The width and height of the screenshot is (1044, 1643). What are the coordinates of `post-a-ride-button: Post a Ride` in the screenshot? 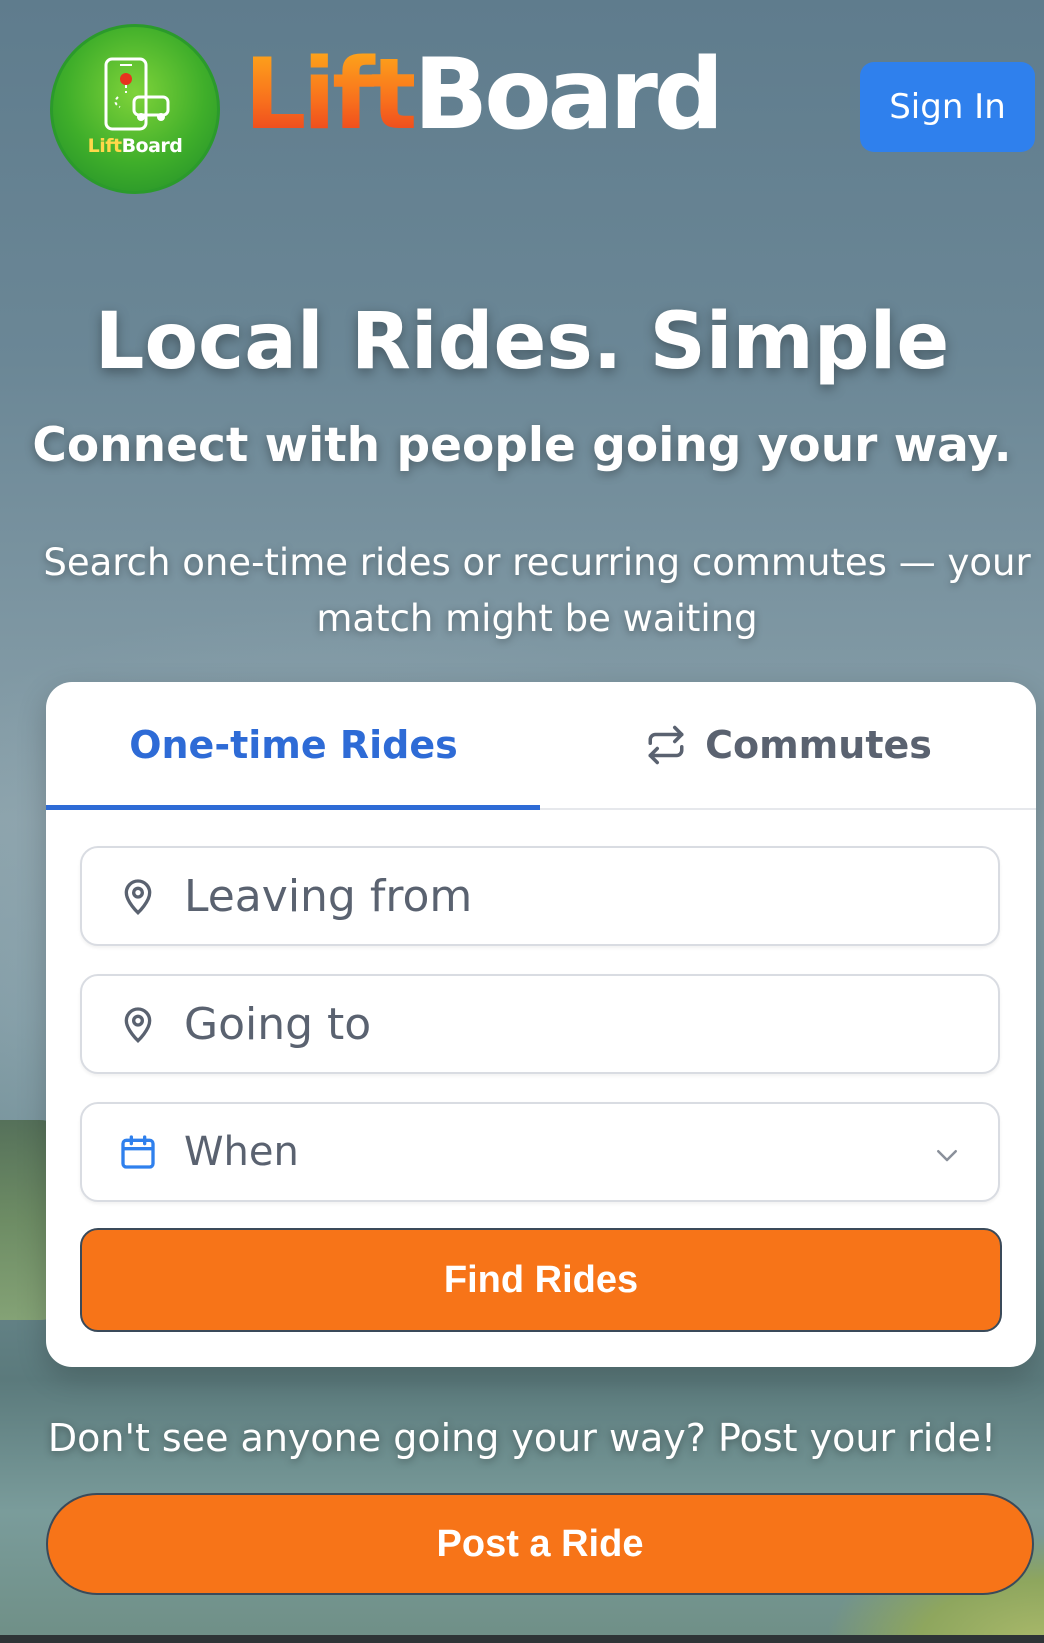 It's located at (540, 1544).